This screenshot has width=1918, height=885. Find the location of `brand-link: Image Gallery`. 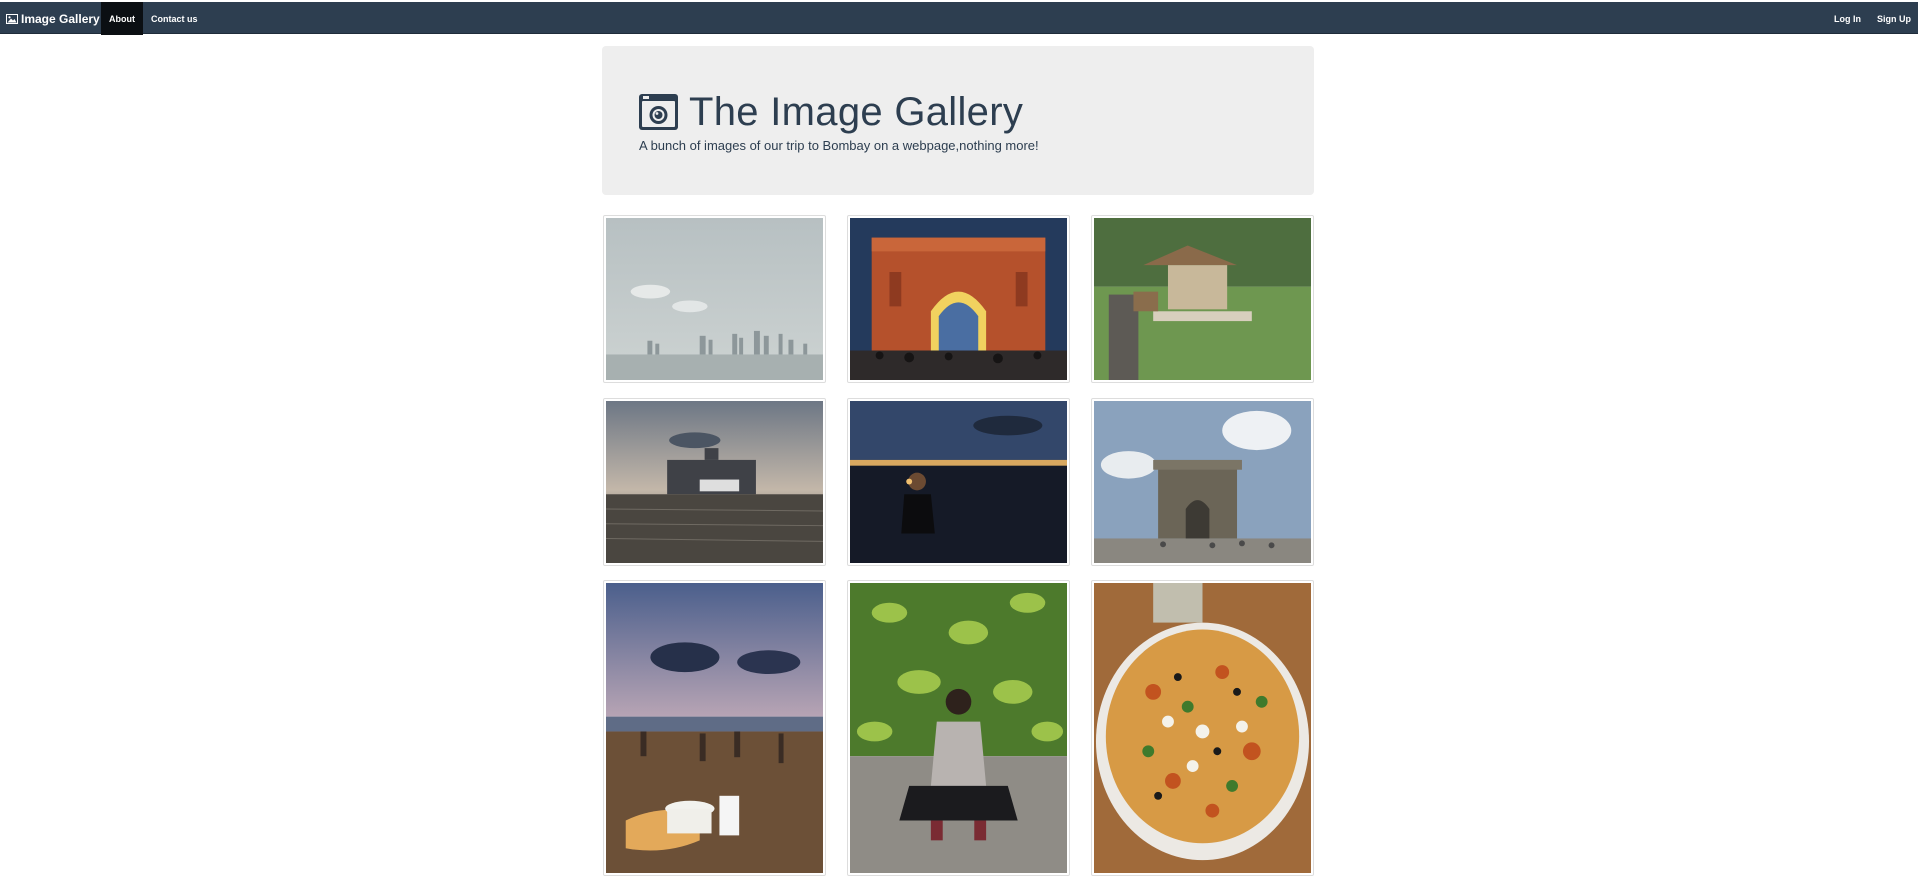

brand-link: Image Gallery is located at coordinates (53, 18).